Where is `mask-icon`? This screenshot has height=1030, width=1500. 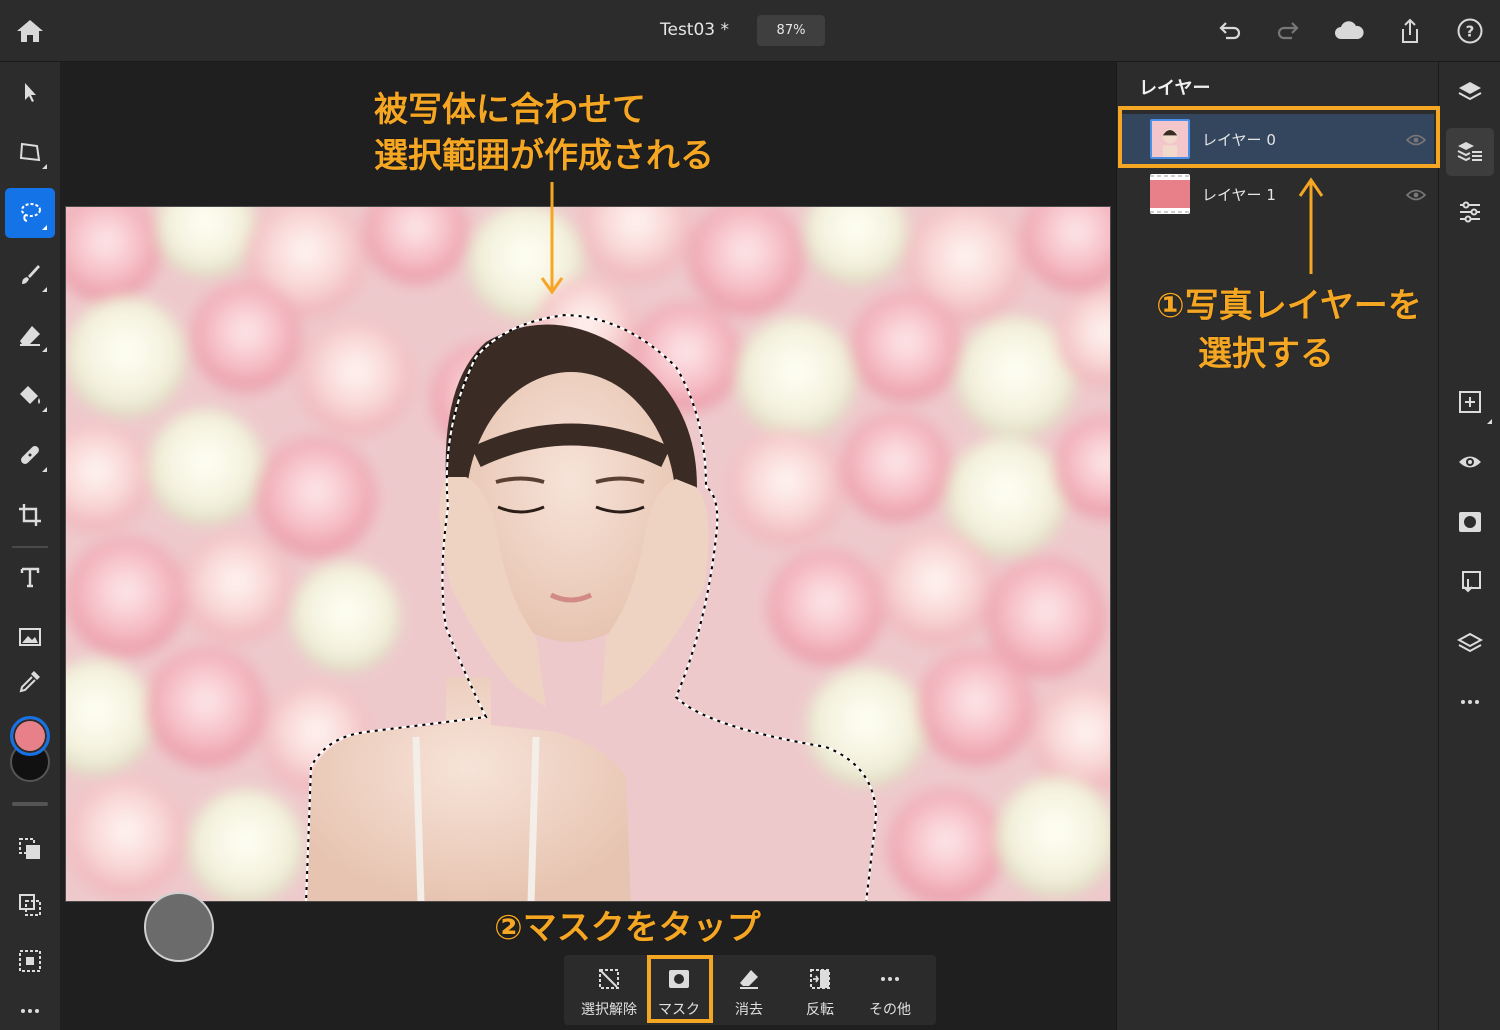 mask-icon is located at coordinates (1470, 522).